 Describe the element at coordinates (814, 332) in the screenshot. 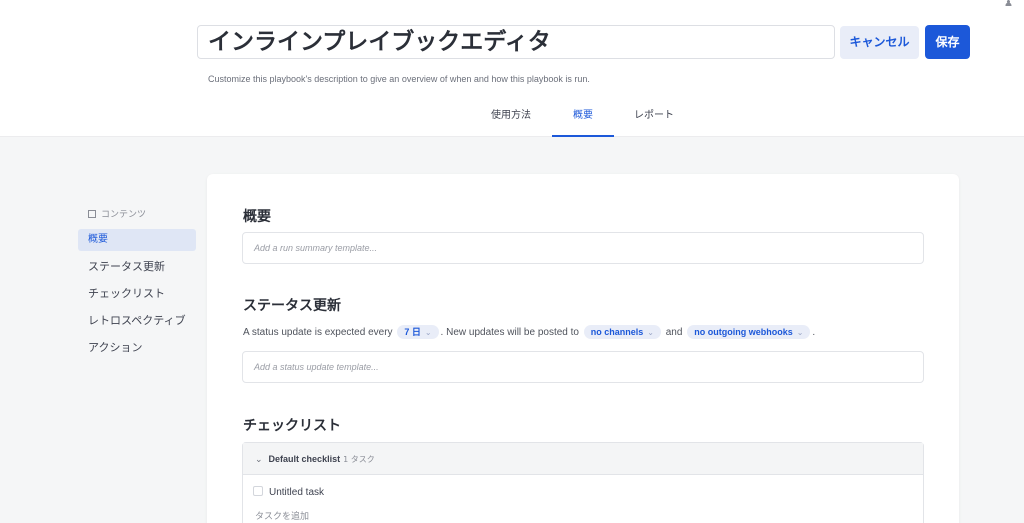

I see `status-text-4: .` at that location.